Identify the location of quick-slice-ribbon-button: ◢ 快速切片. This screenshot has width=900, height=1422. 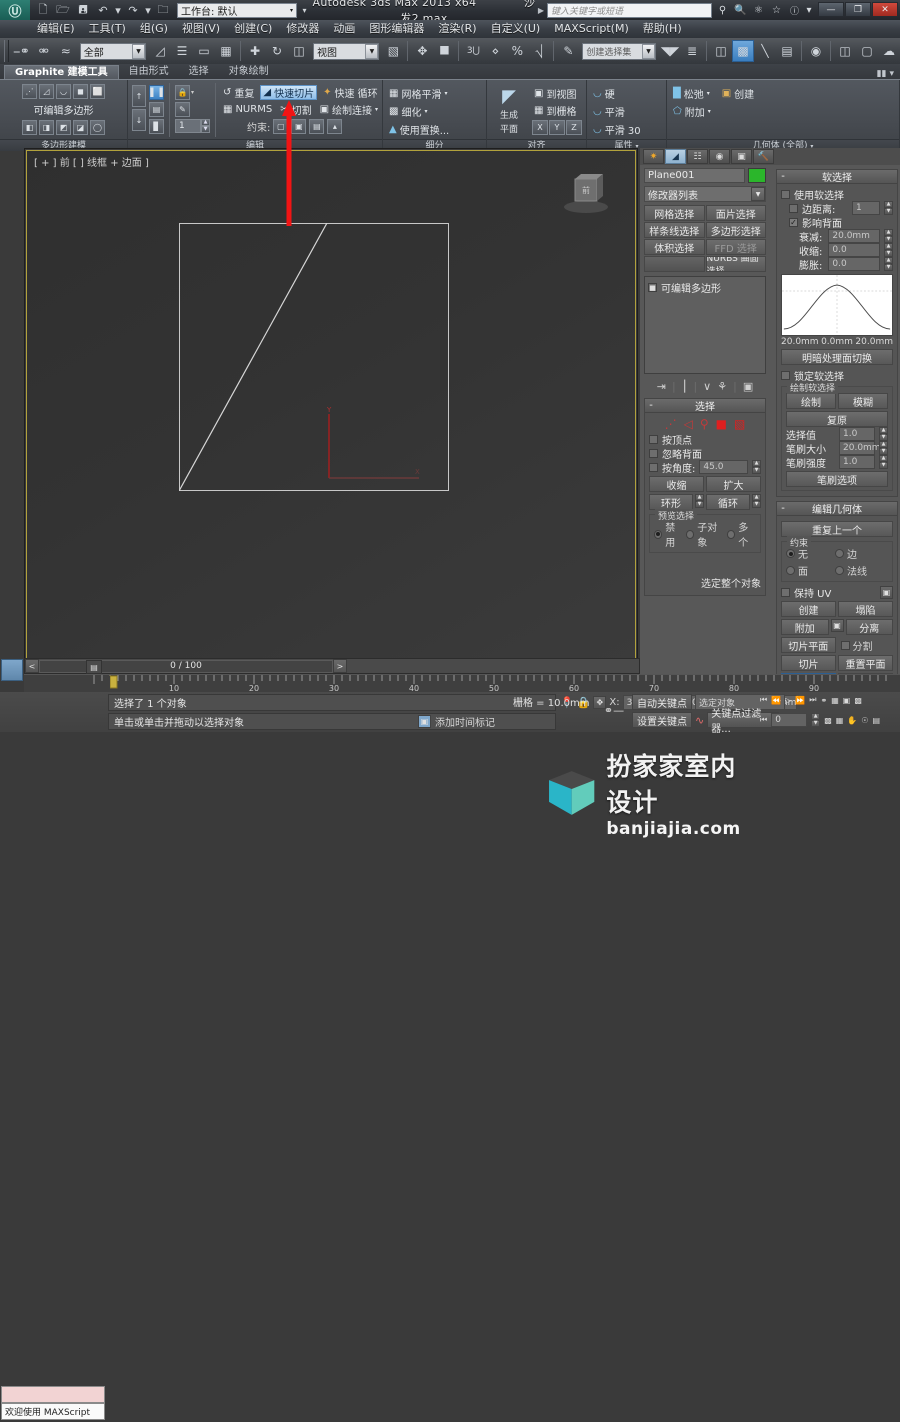
(289, 92).